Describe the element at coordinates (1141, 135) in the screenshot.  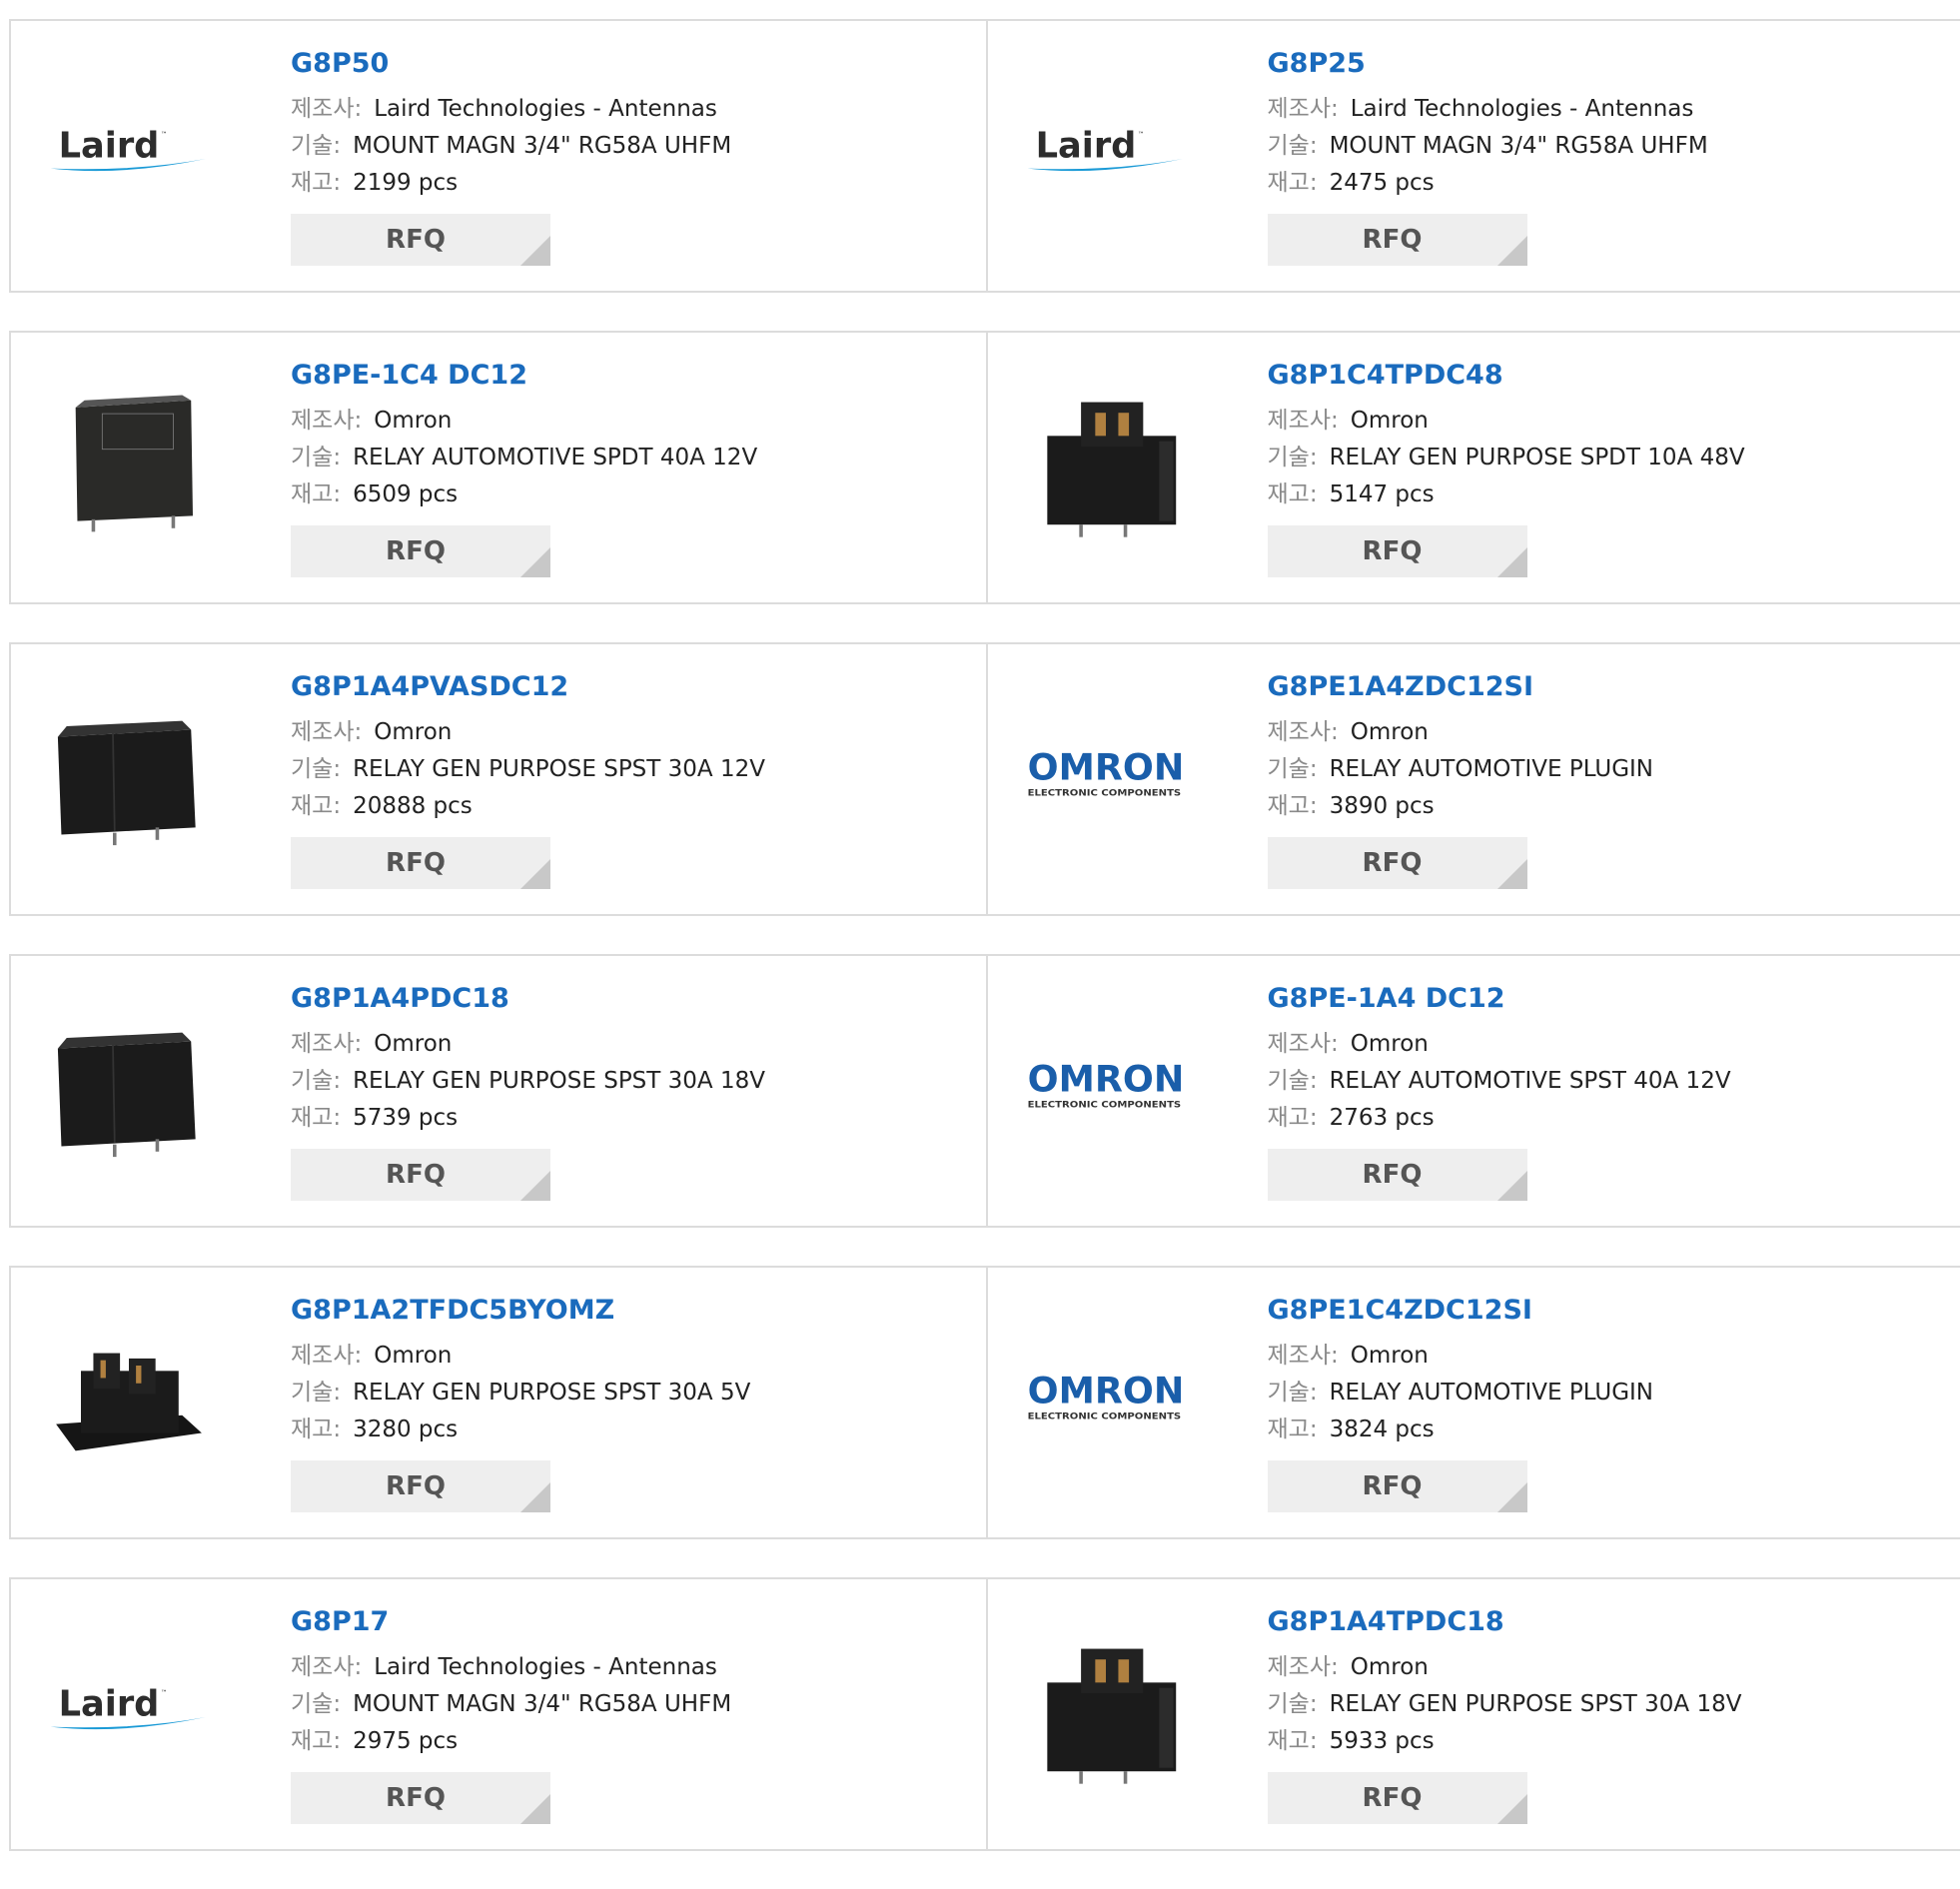
I see `svg-text: ™` at that location.